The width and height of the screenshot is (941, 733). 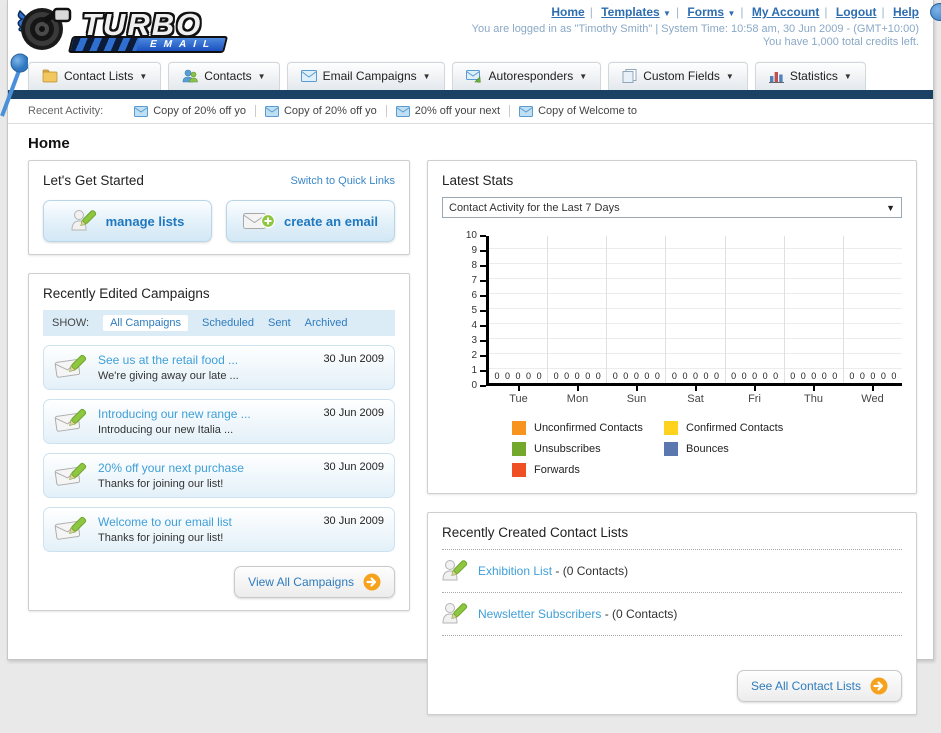 What do you see at coordinates (515, 571) in the screenshot?
I see `contact-list-link: Exhibition List` at bounding box center [515, 571].